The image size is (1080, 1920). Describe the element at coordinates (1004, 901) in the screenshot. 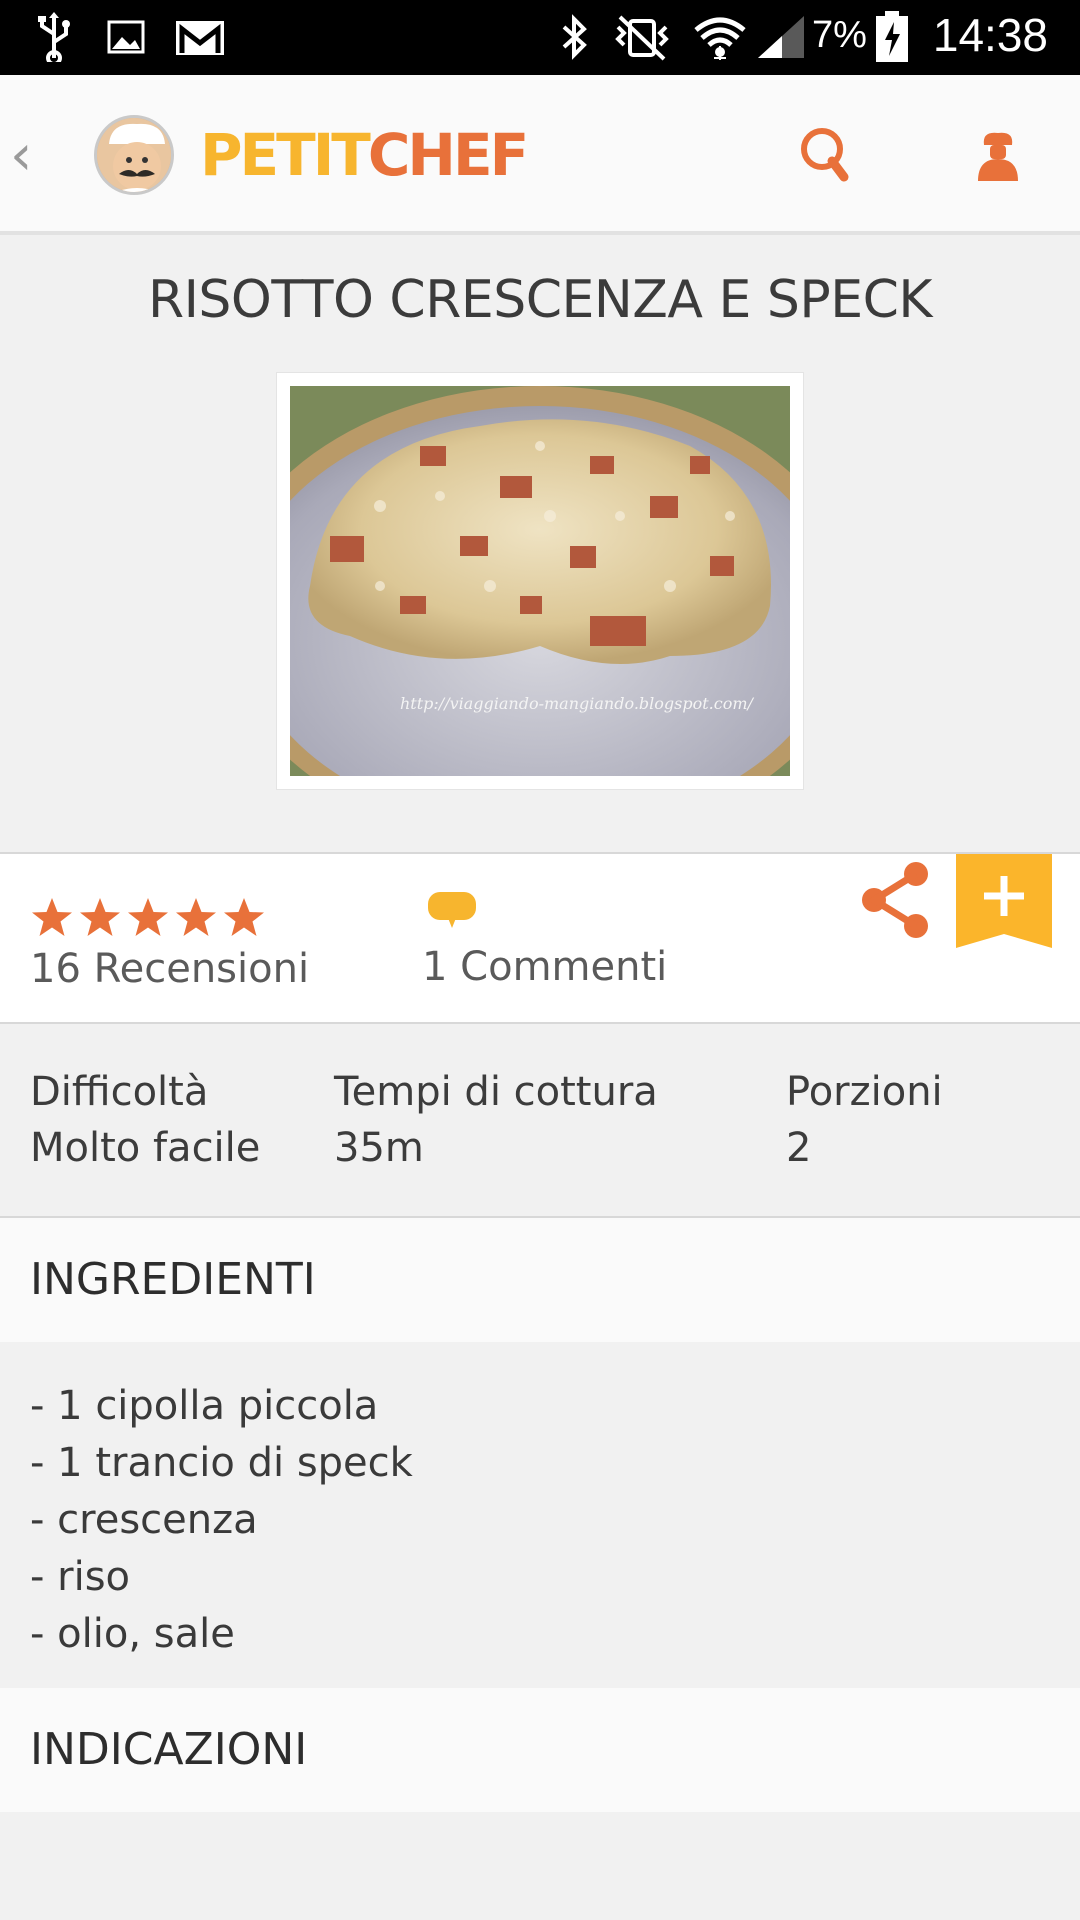

I see `add-to-cookbook-button` at that location.